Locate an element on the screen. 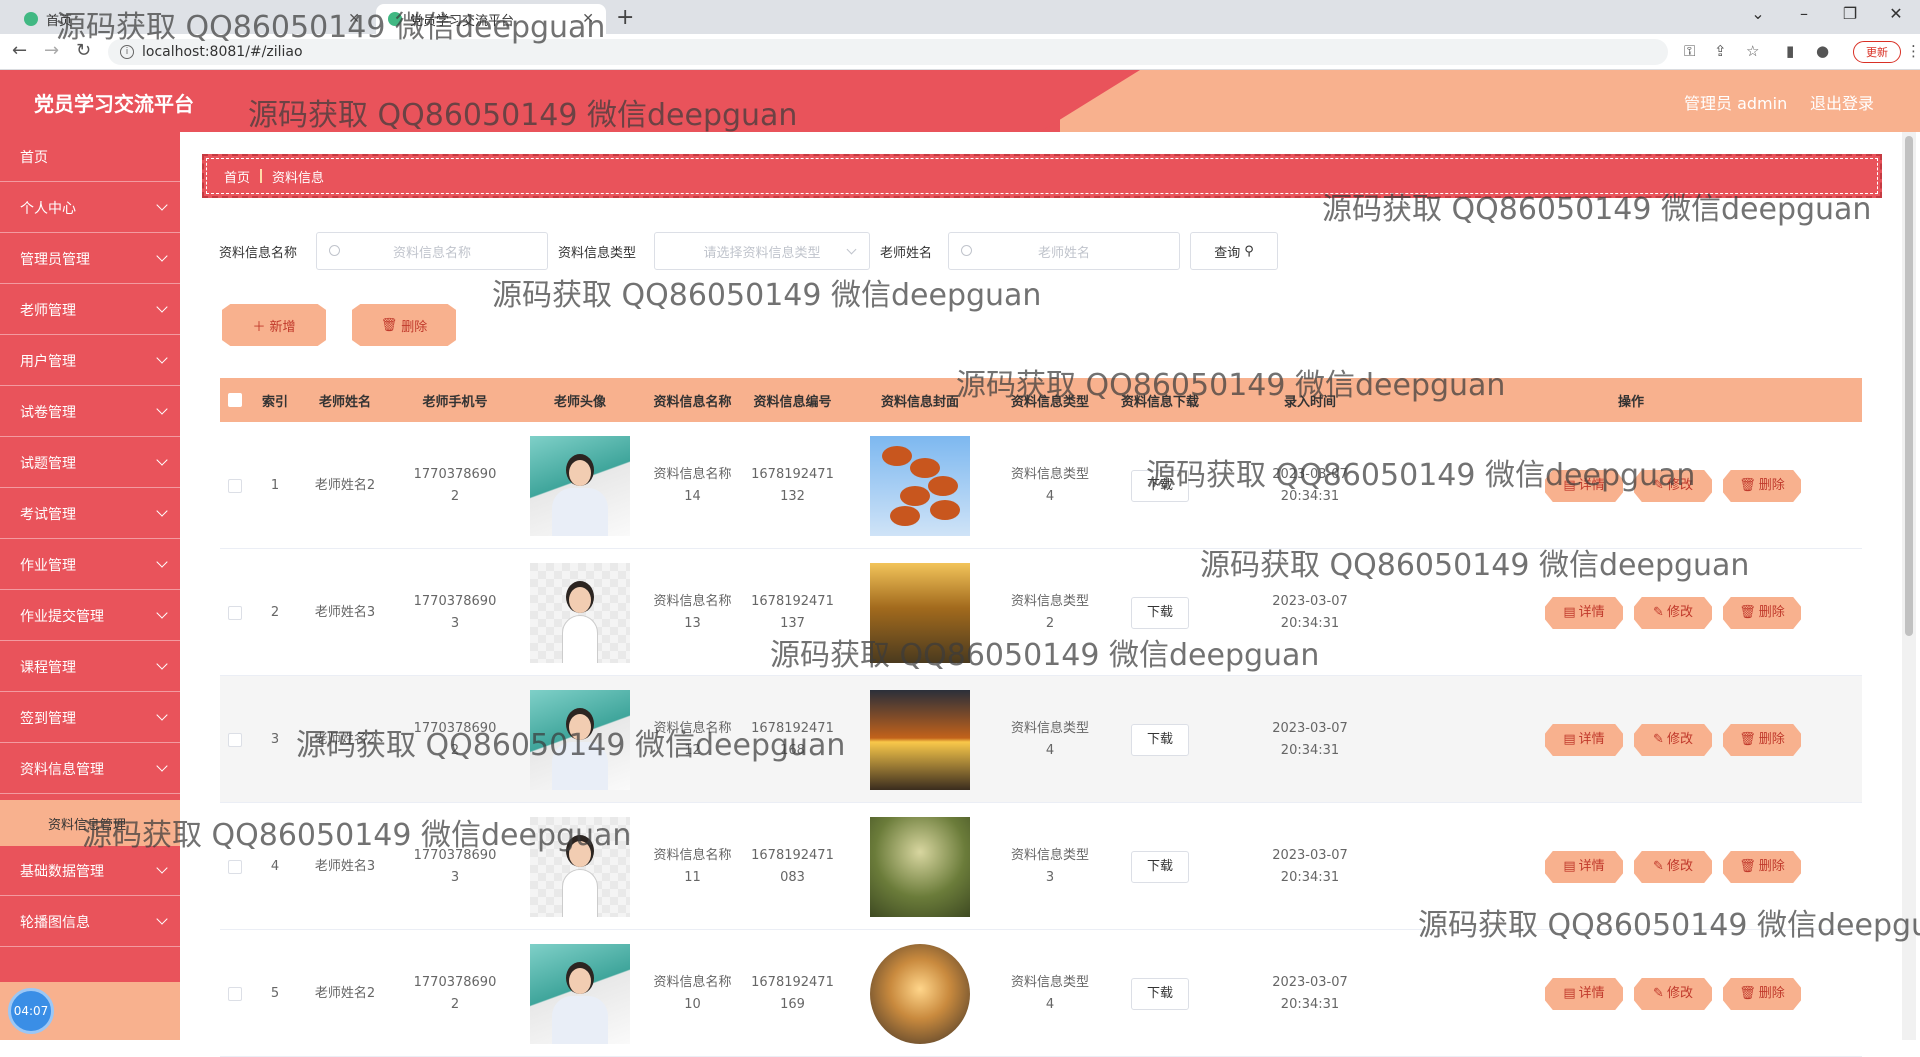  forward-icon: → is located at coordinates (51, 50).